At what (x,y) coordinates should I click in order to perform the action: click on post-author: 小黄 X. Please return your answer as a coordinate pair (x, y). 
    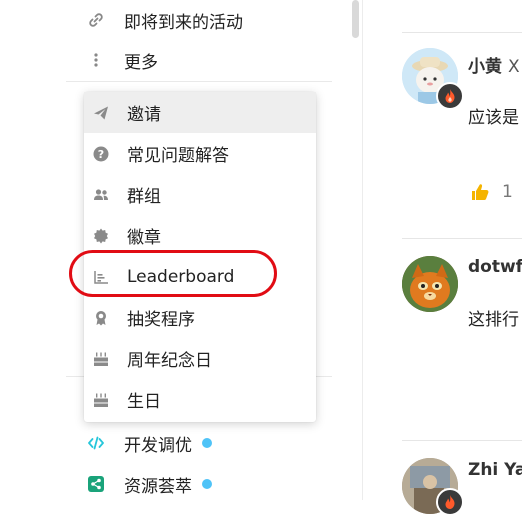
    Looking at the image, I should click on (494, 64).